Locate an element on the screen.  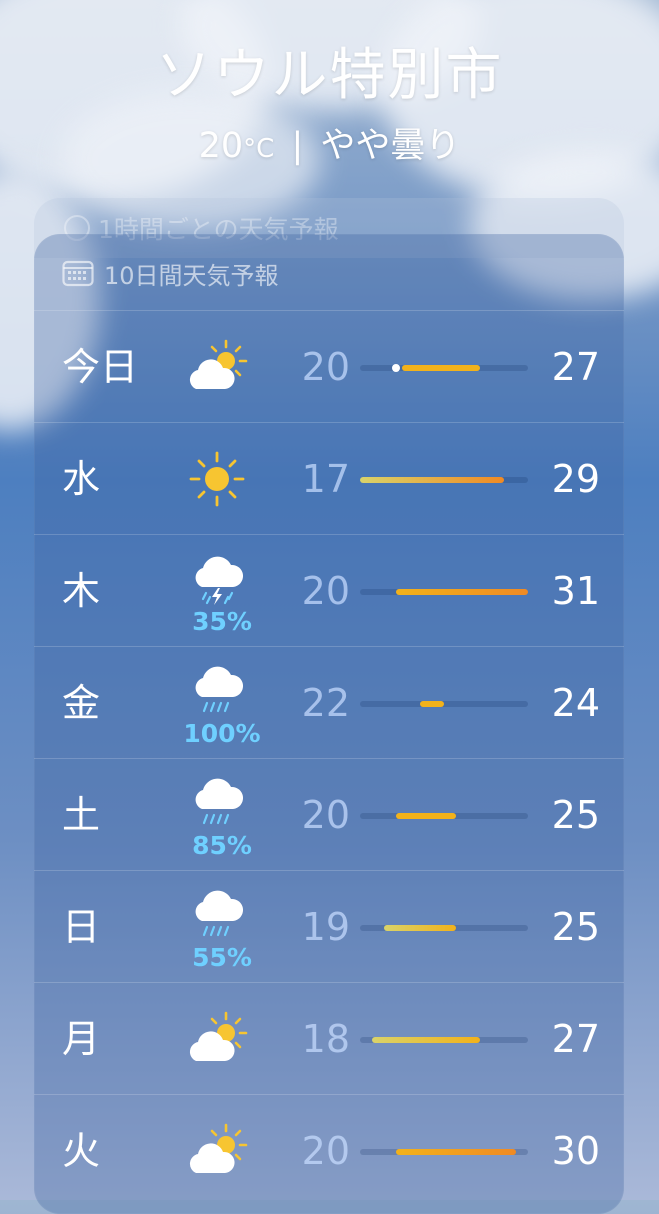
day-label: 月 is located at coordinates (81, 1039).